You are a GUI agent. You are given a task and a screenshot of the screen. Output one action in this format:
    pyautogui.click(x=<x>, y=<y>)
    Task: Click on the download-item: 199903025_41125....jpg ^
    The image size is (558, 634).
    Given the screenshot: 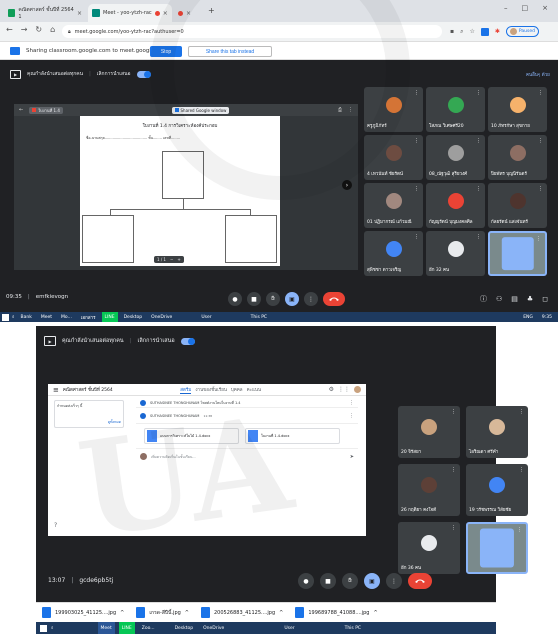 What is the action you would take?
    pyautogui.click(x=83, y=612)
    